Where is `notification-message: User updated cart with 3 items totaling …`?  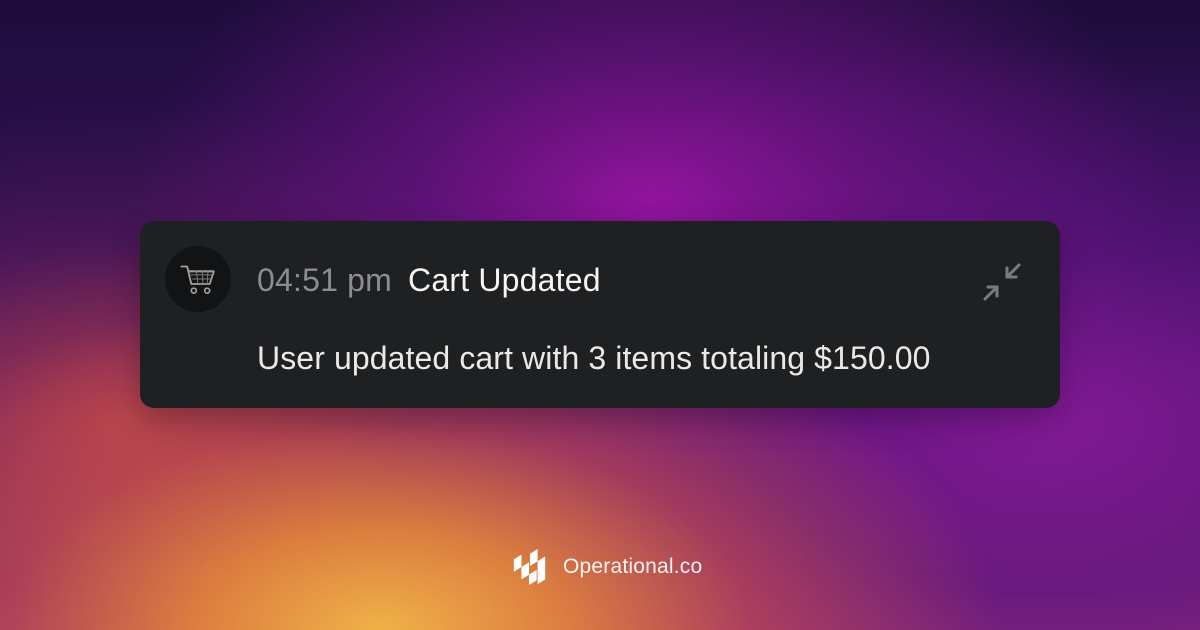 notification-message: User updated cart with 3 items totaling … is located at coordinates (594, 358).